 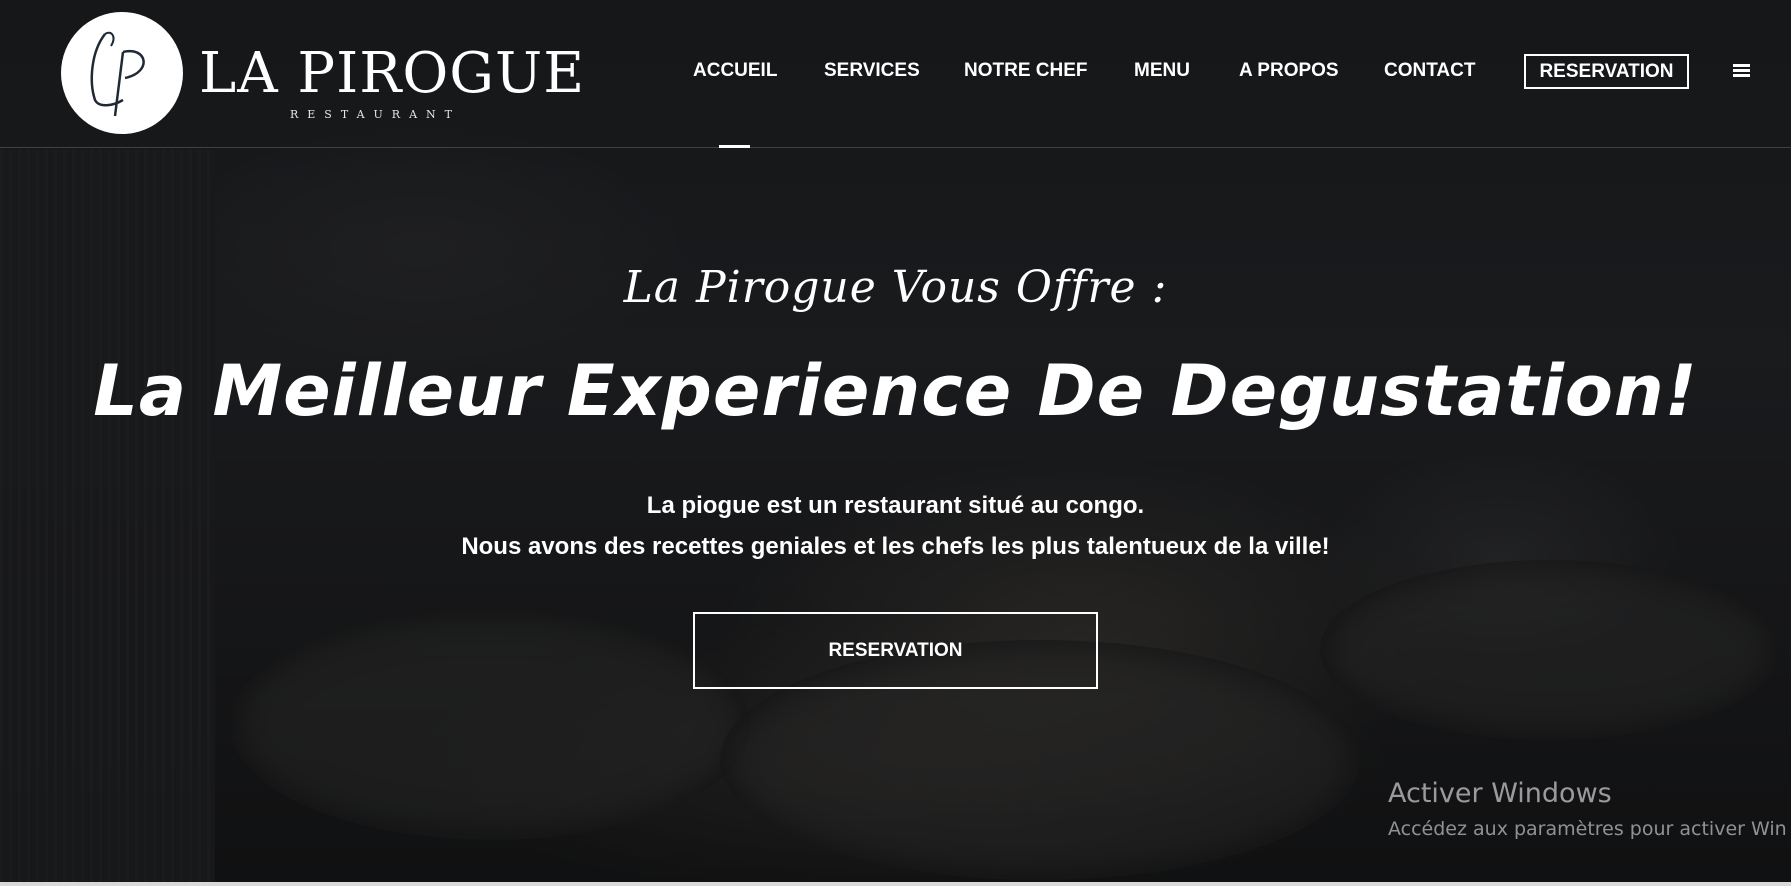 I want to click on brand-subtitle: RESTAURANT, so click(x=375, y=114).